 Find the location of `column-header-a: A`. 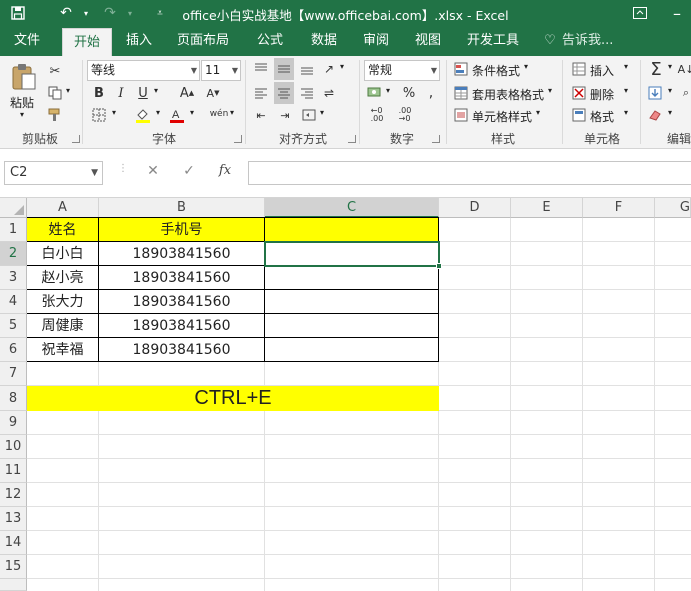

column-header-a: A is located at coordinates (63, 208).